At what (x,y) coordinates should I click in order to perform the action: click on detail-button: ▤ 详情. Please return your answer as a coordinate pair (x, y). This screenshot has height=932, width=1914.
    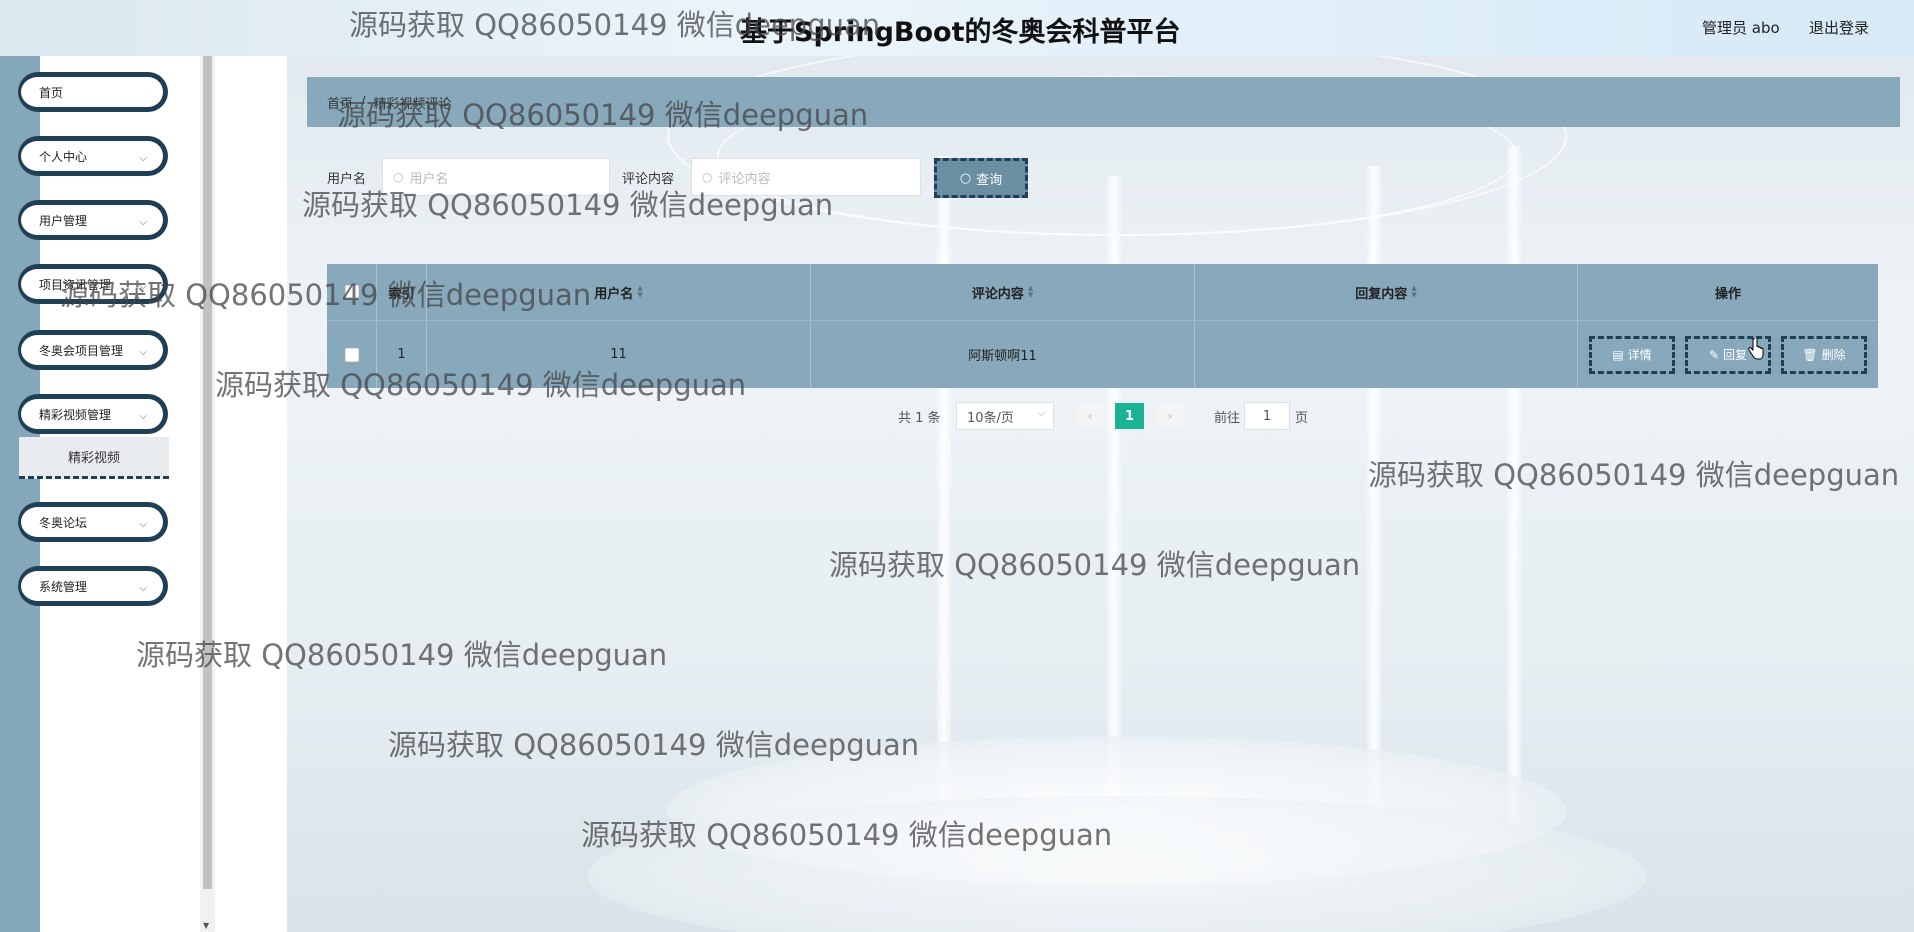
    Looking at the image, I should click on (1632, 354).